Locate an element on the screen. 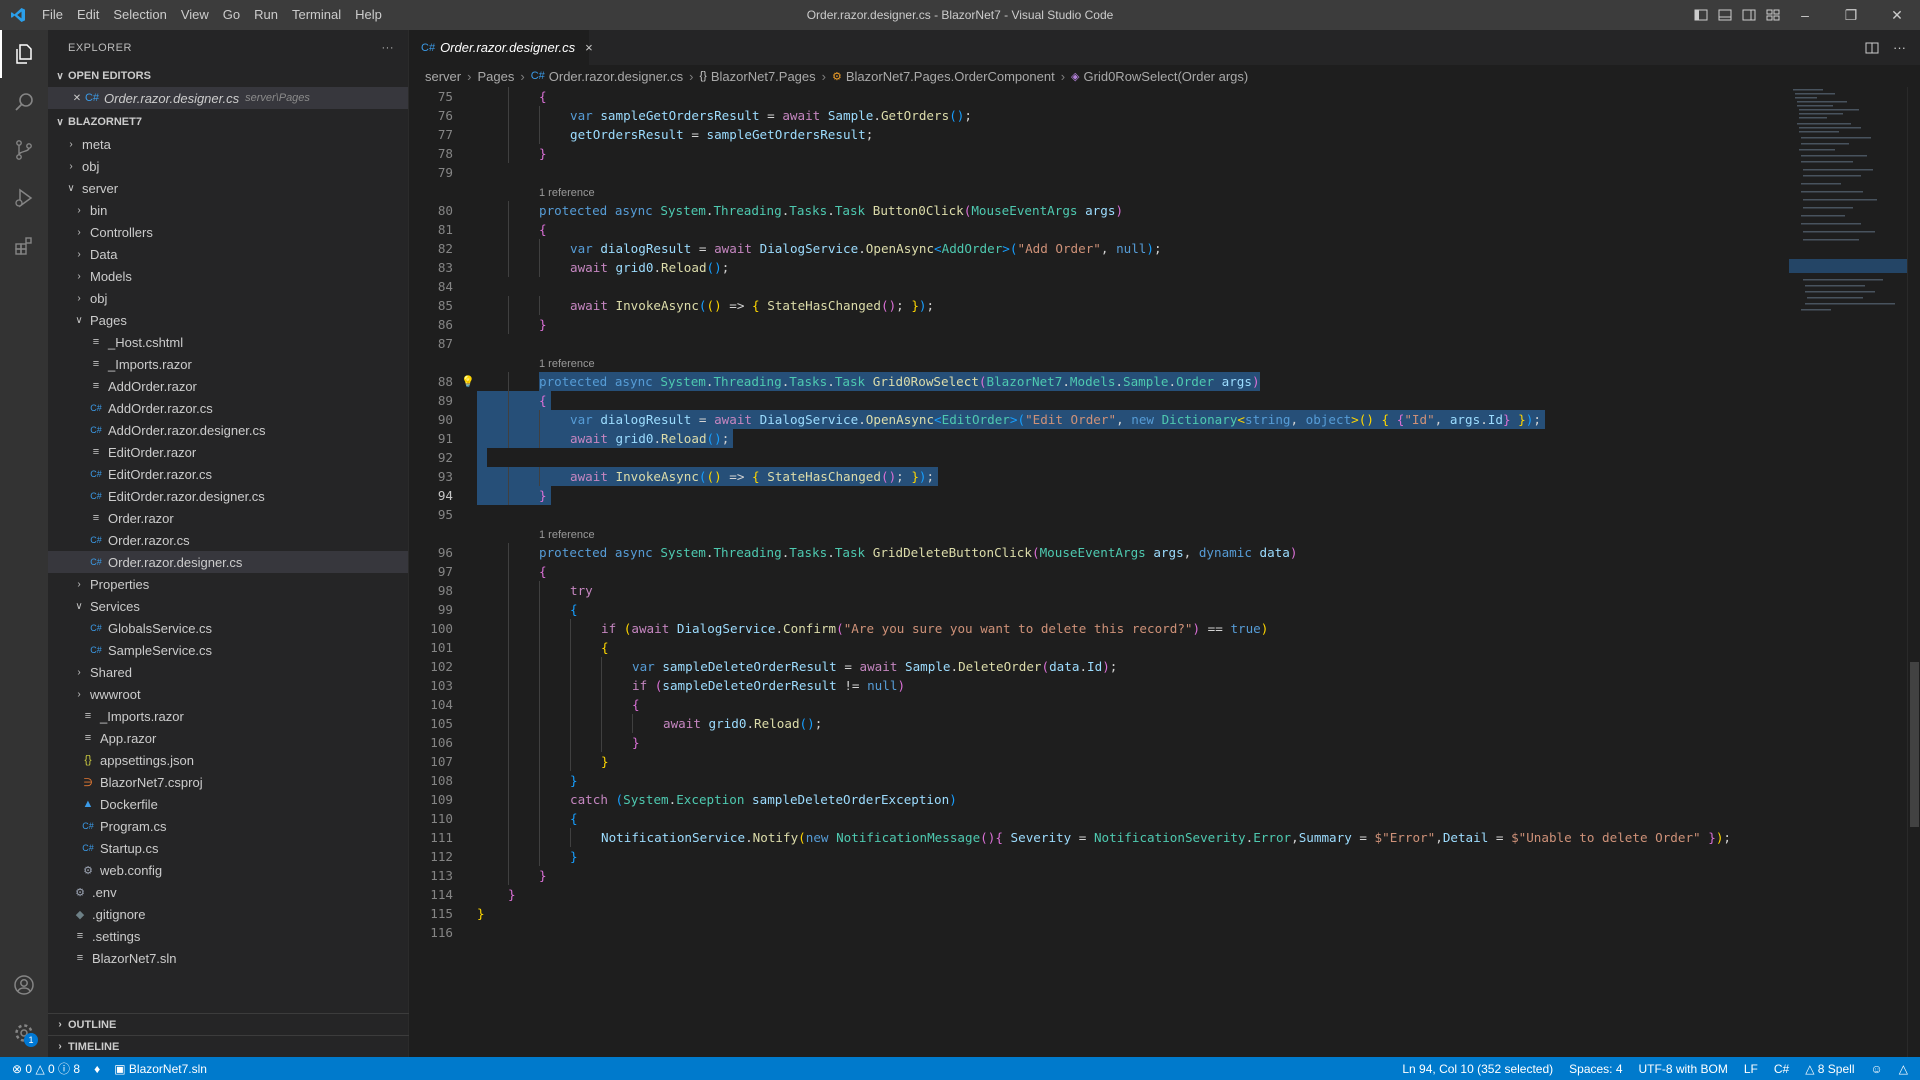 This screenshot has height=1080, width=1920. explorer-icon is located at coordinates (24, 54).